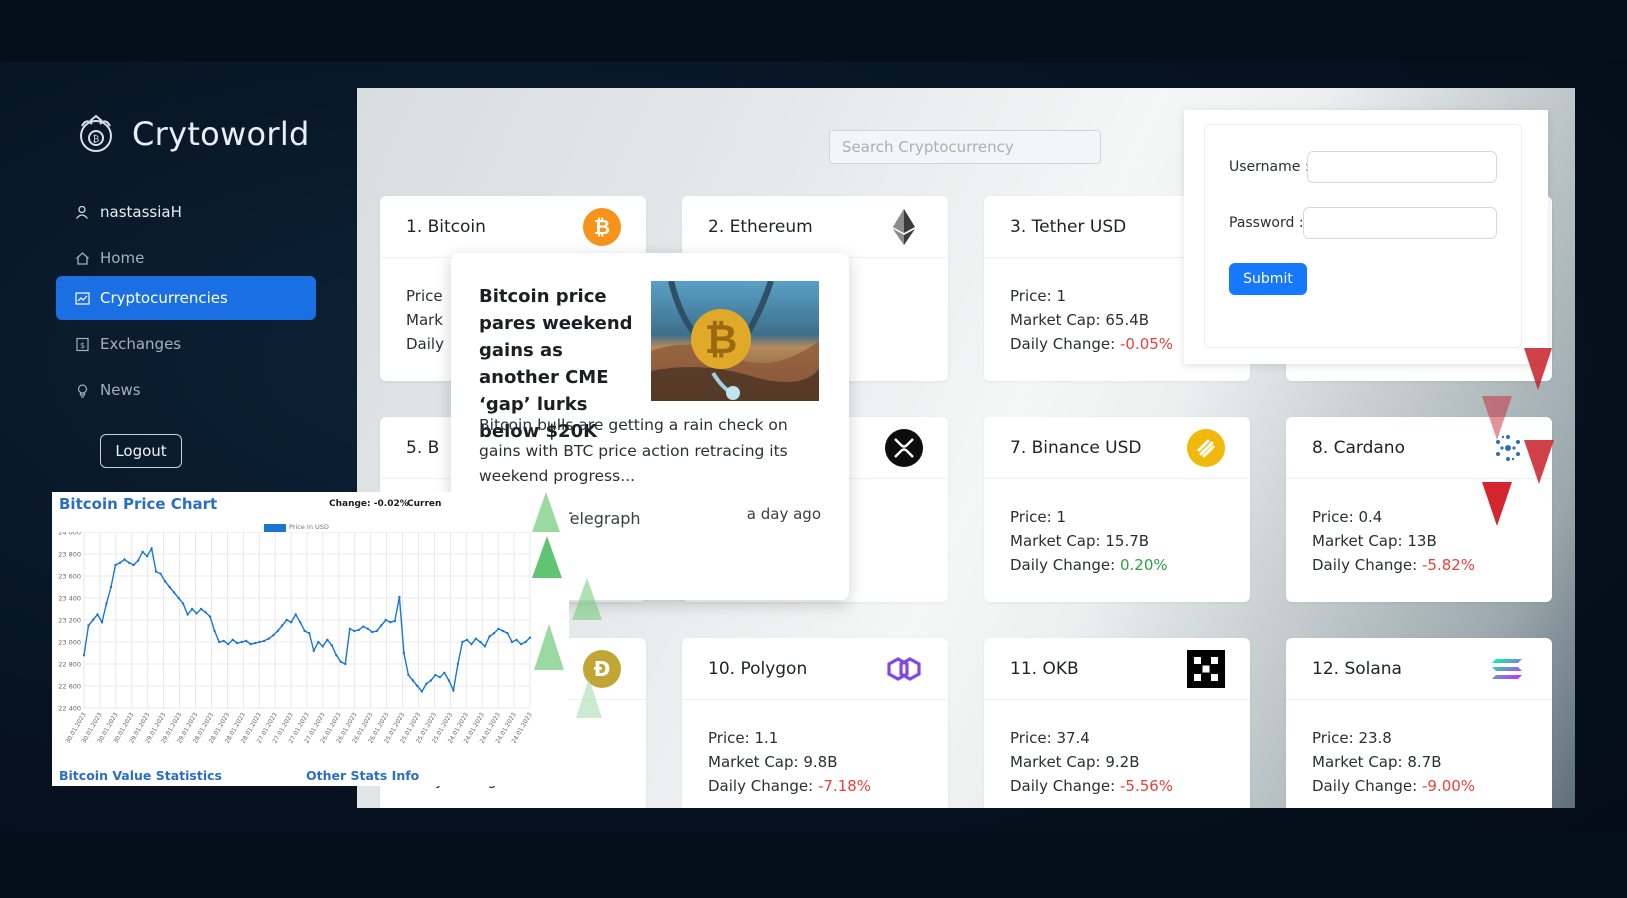  I want to click on username-field, so click(1402, 167).